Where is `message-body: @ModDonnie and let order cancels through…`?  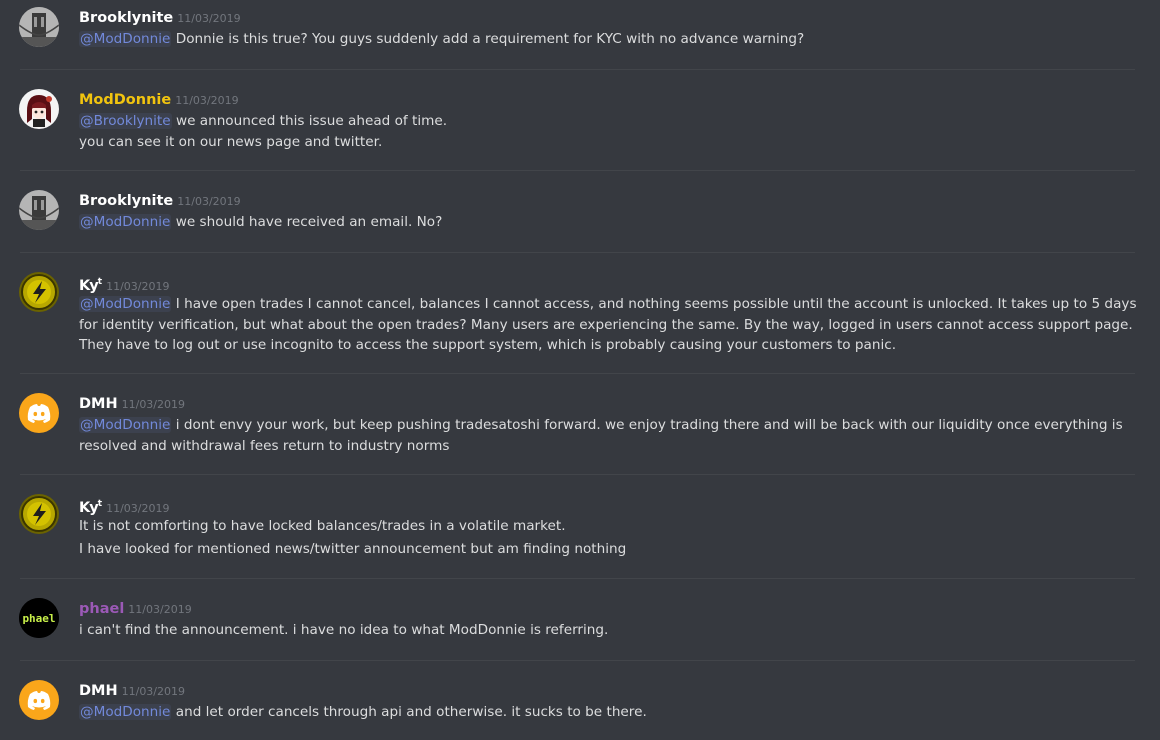
message-body: @ModDonnie and let order cancels through… is located at coordinates (609, 712).